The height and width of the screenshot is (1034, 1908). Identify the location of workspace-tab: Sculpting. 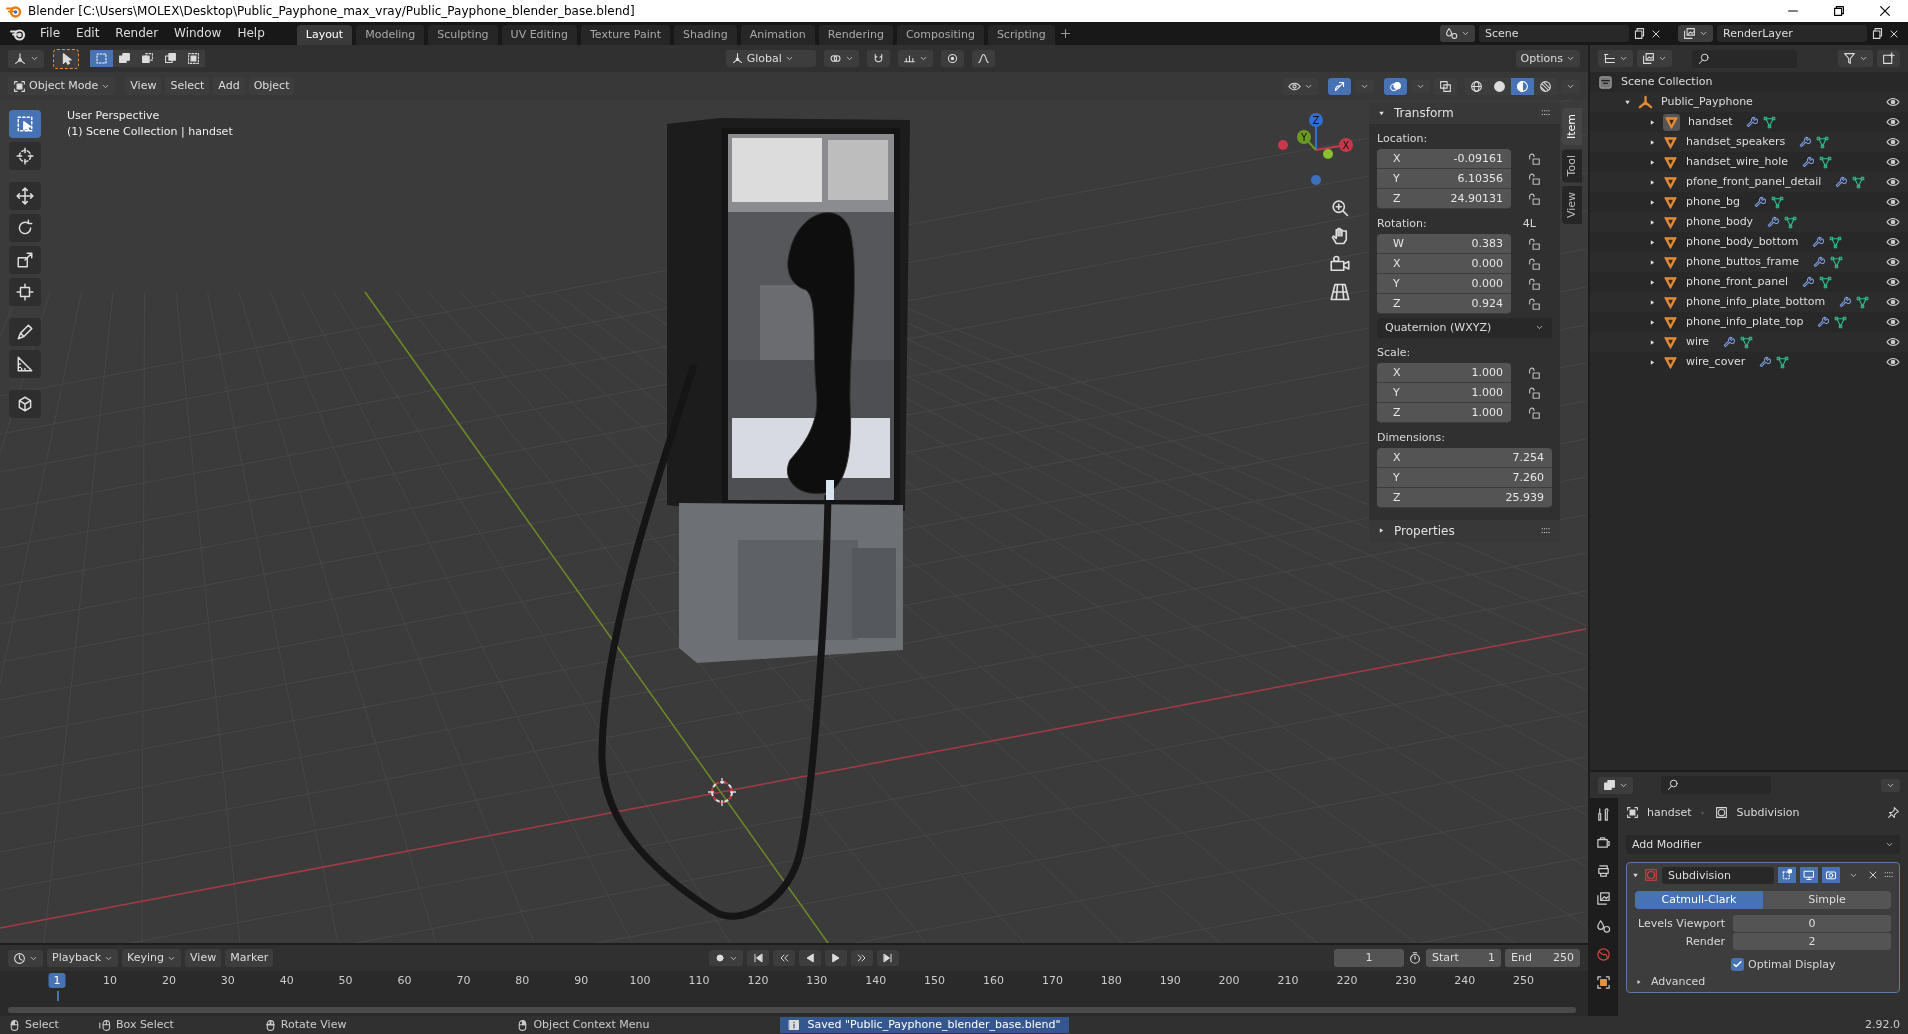
(463, 35).